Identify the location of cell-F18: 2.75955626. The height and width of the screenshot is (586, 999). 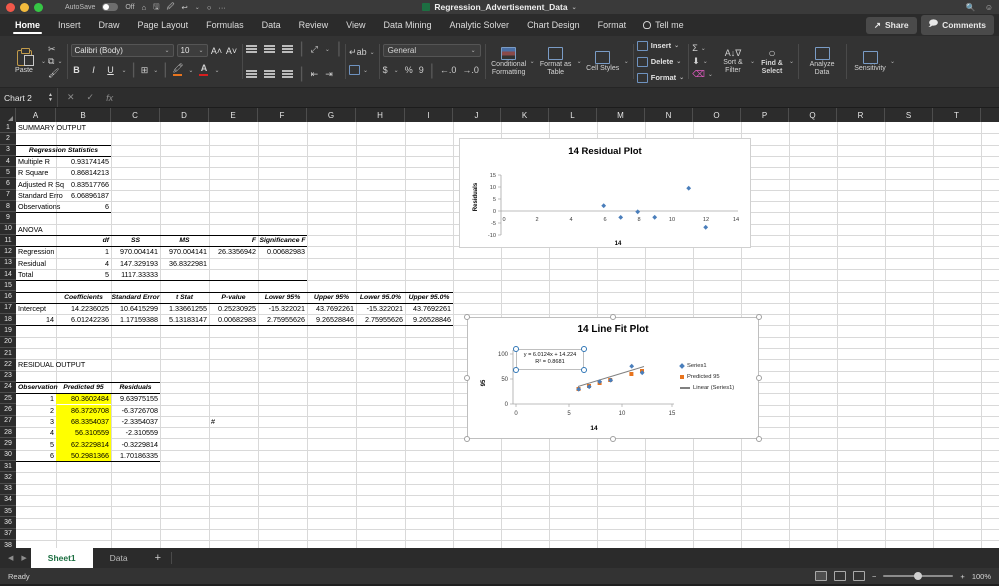
(282, 319).